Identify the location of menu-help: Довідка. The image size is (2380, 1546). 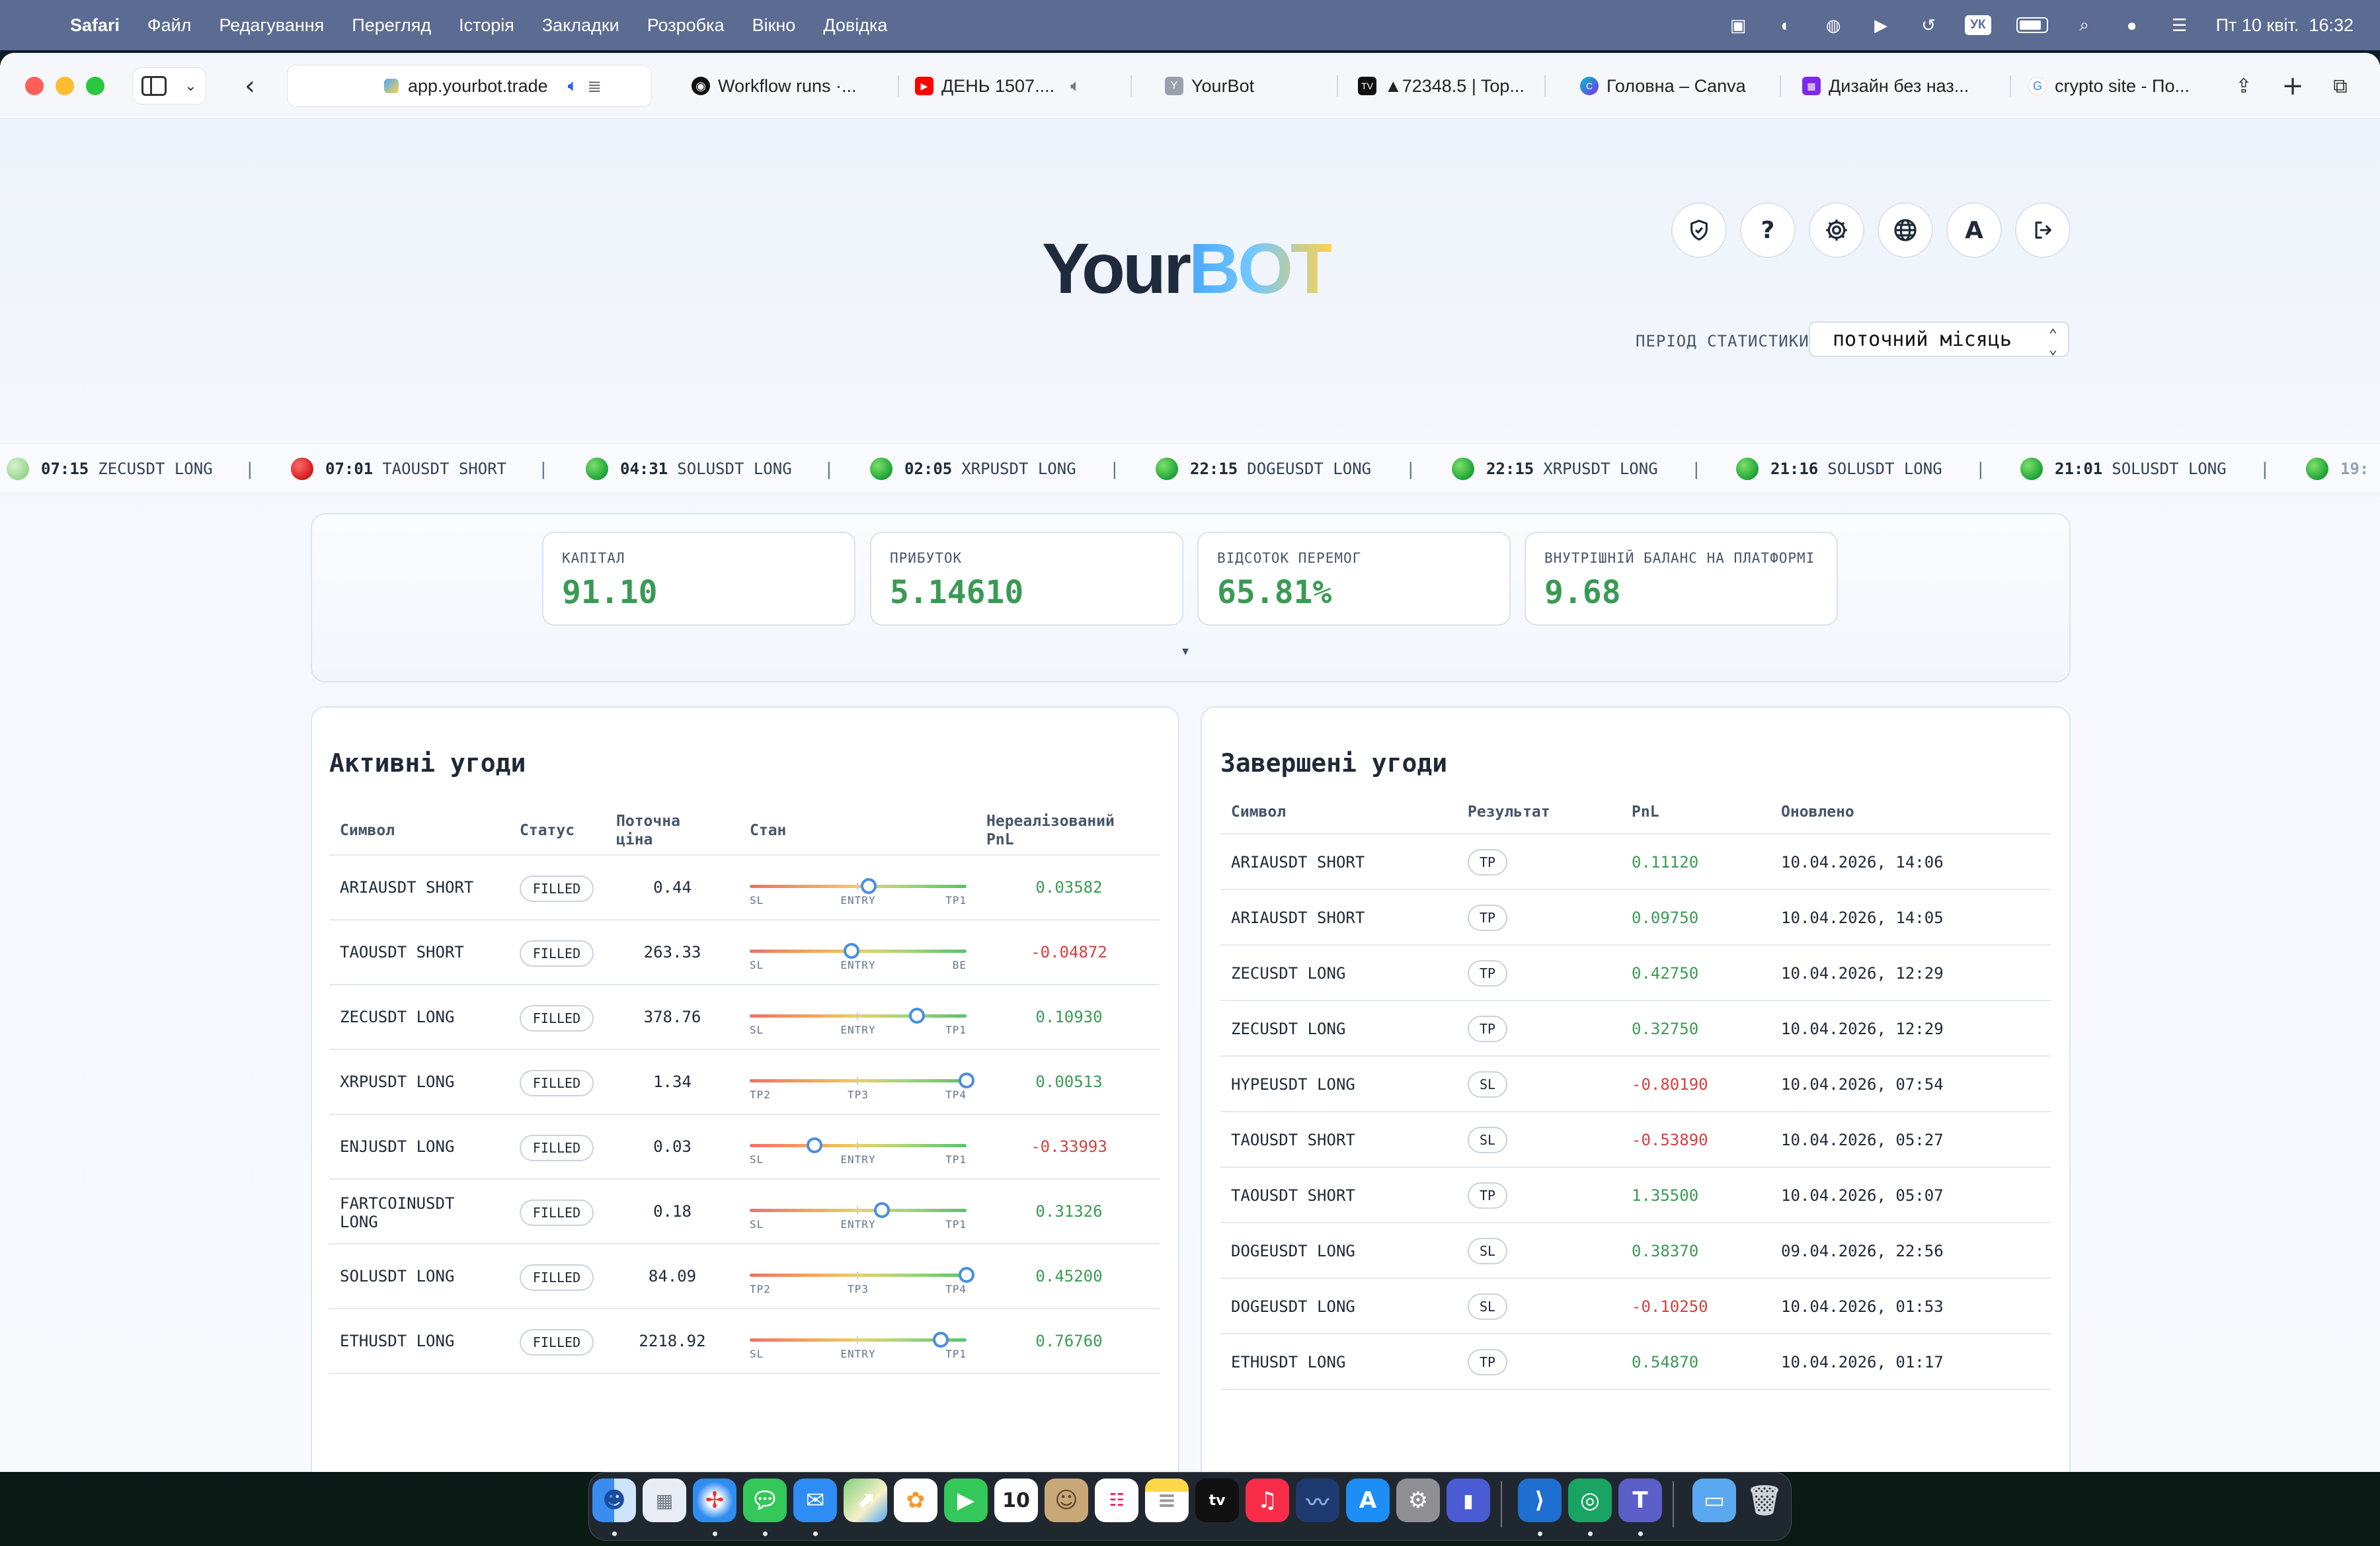
(855, 25).